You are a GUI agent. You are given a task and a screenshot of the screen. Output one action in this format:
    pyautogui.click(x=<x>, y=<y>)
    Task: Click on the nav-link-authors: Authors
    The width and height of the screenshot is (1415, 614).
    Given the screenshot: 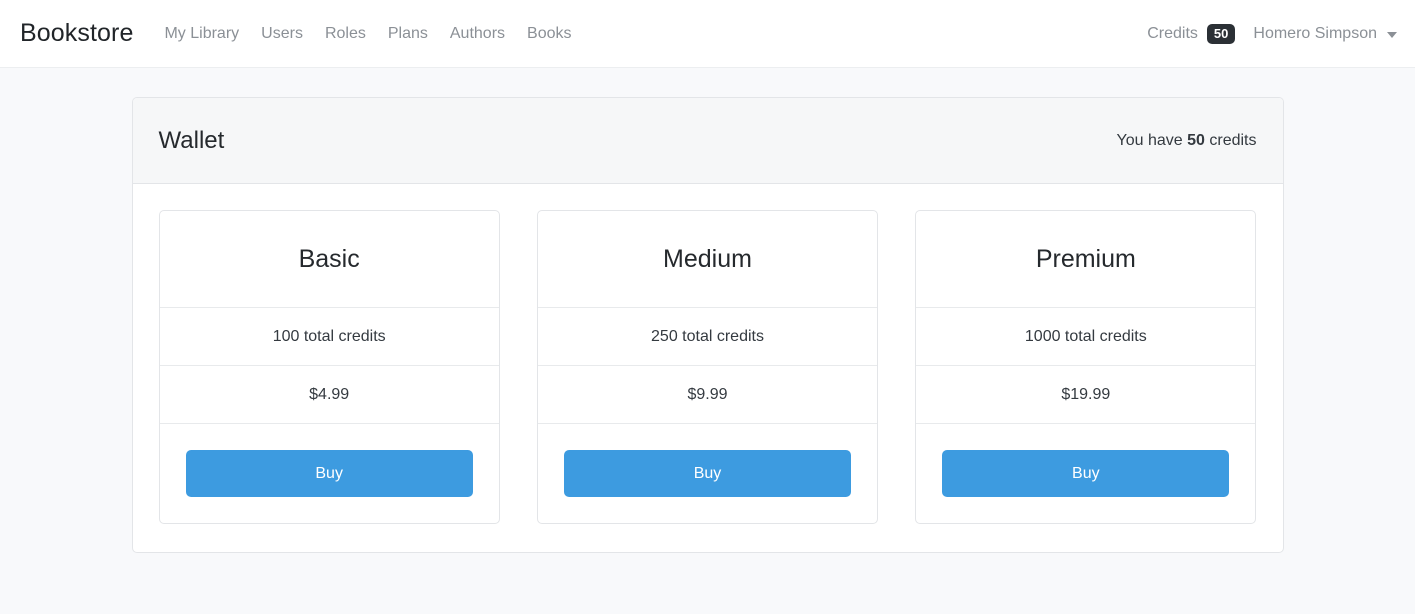 What is the action you would take?
    pyautogui.click(x=477, y=34)
    